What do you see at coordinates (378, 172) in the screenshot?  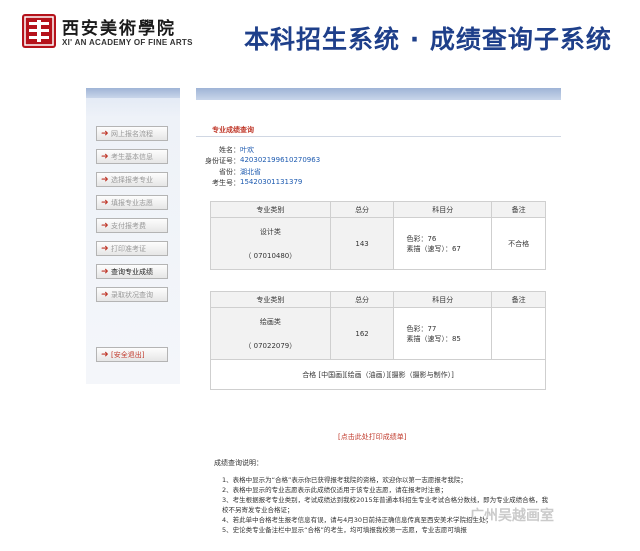 I see `info-row-province: 省份： 湖北省` at bounding box center [378, 172].